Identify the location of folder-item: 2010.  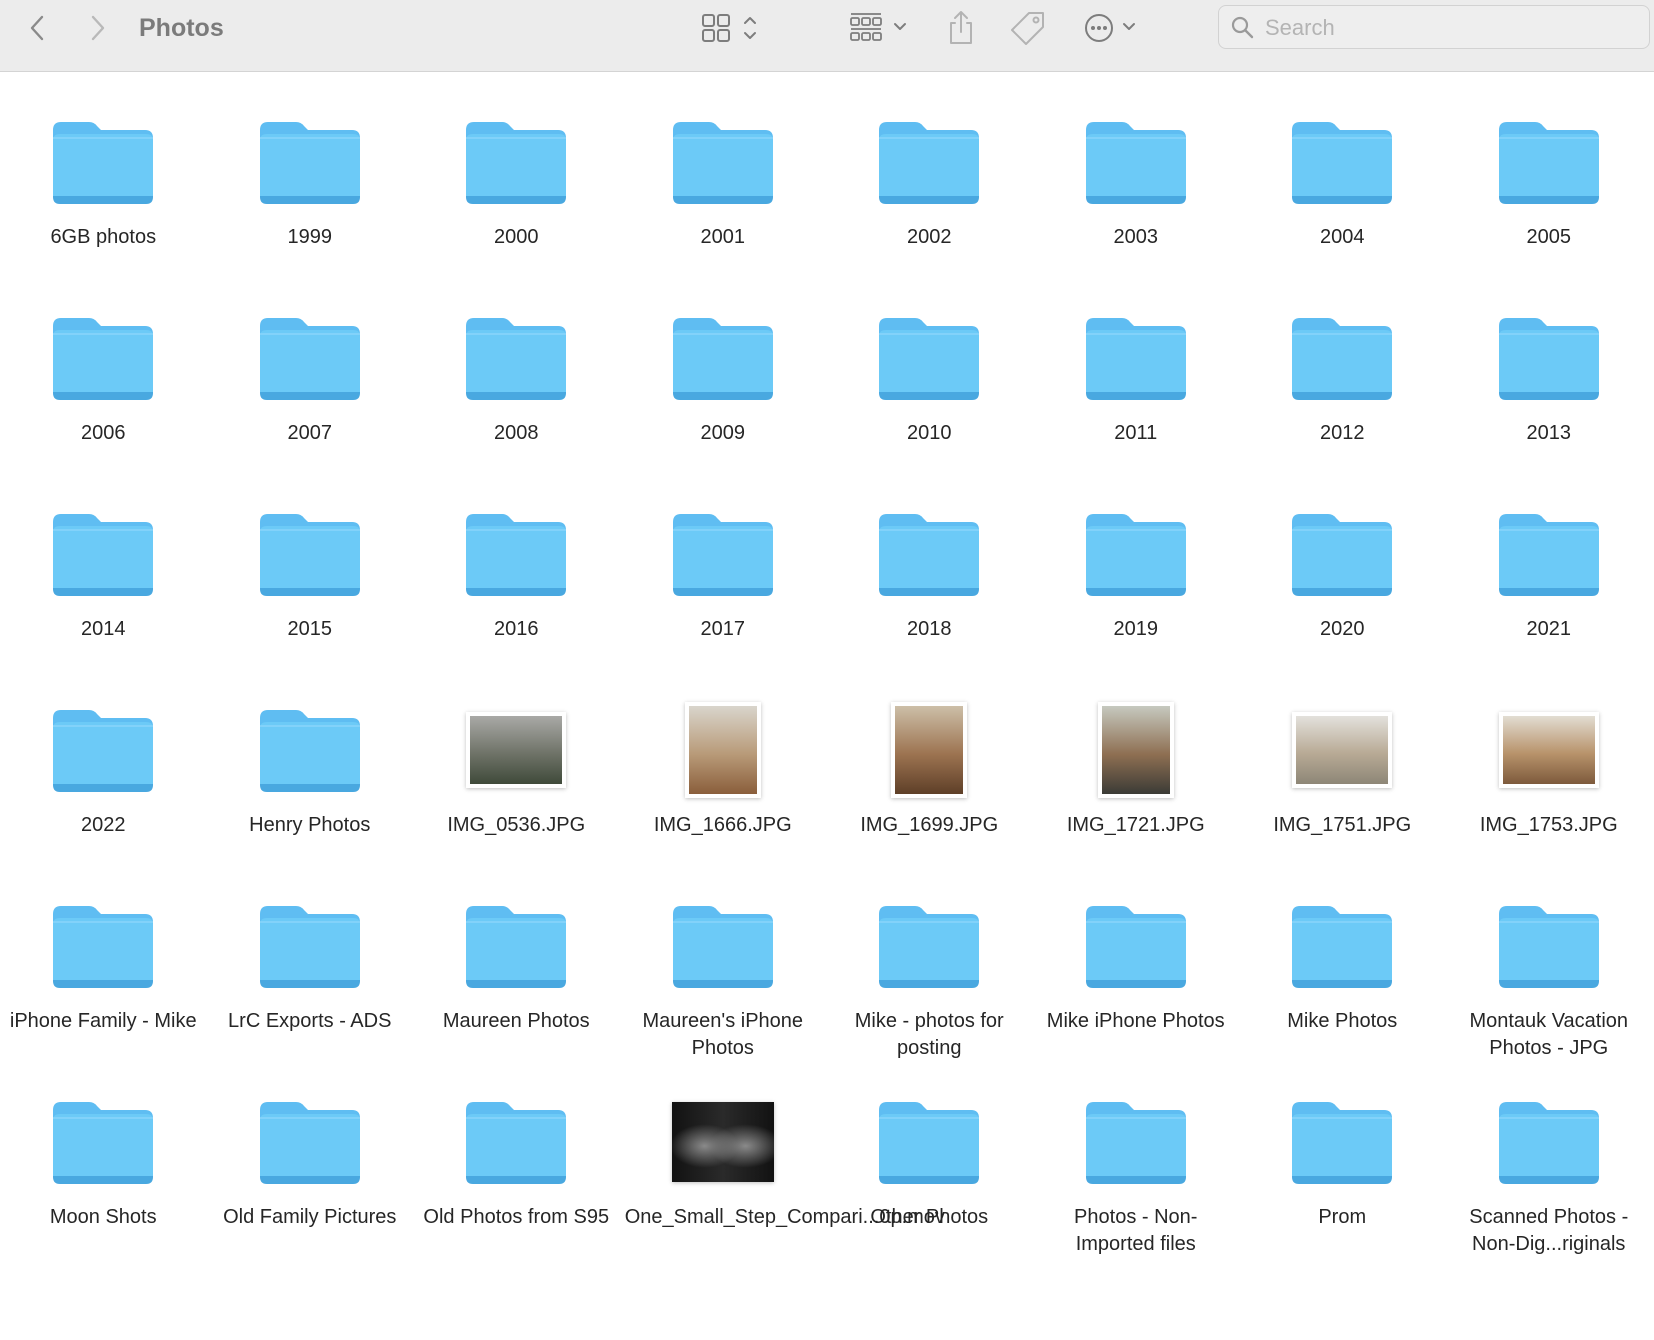
(929, 390).